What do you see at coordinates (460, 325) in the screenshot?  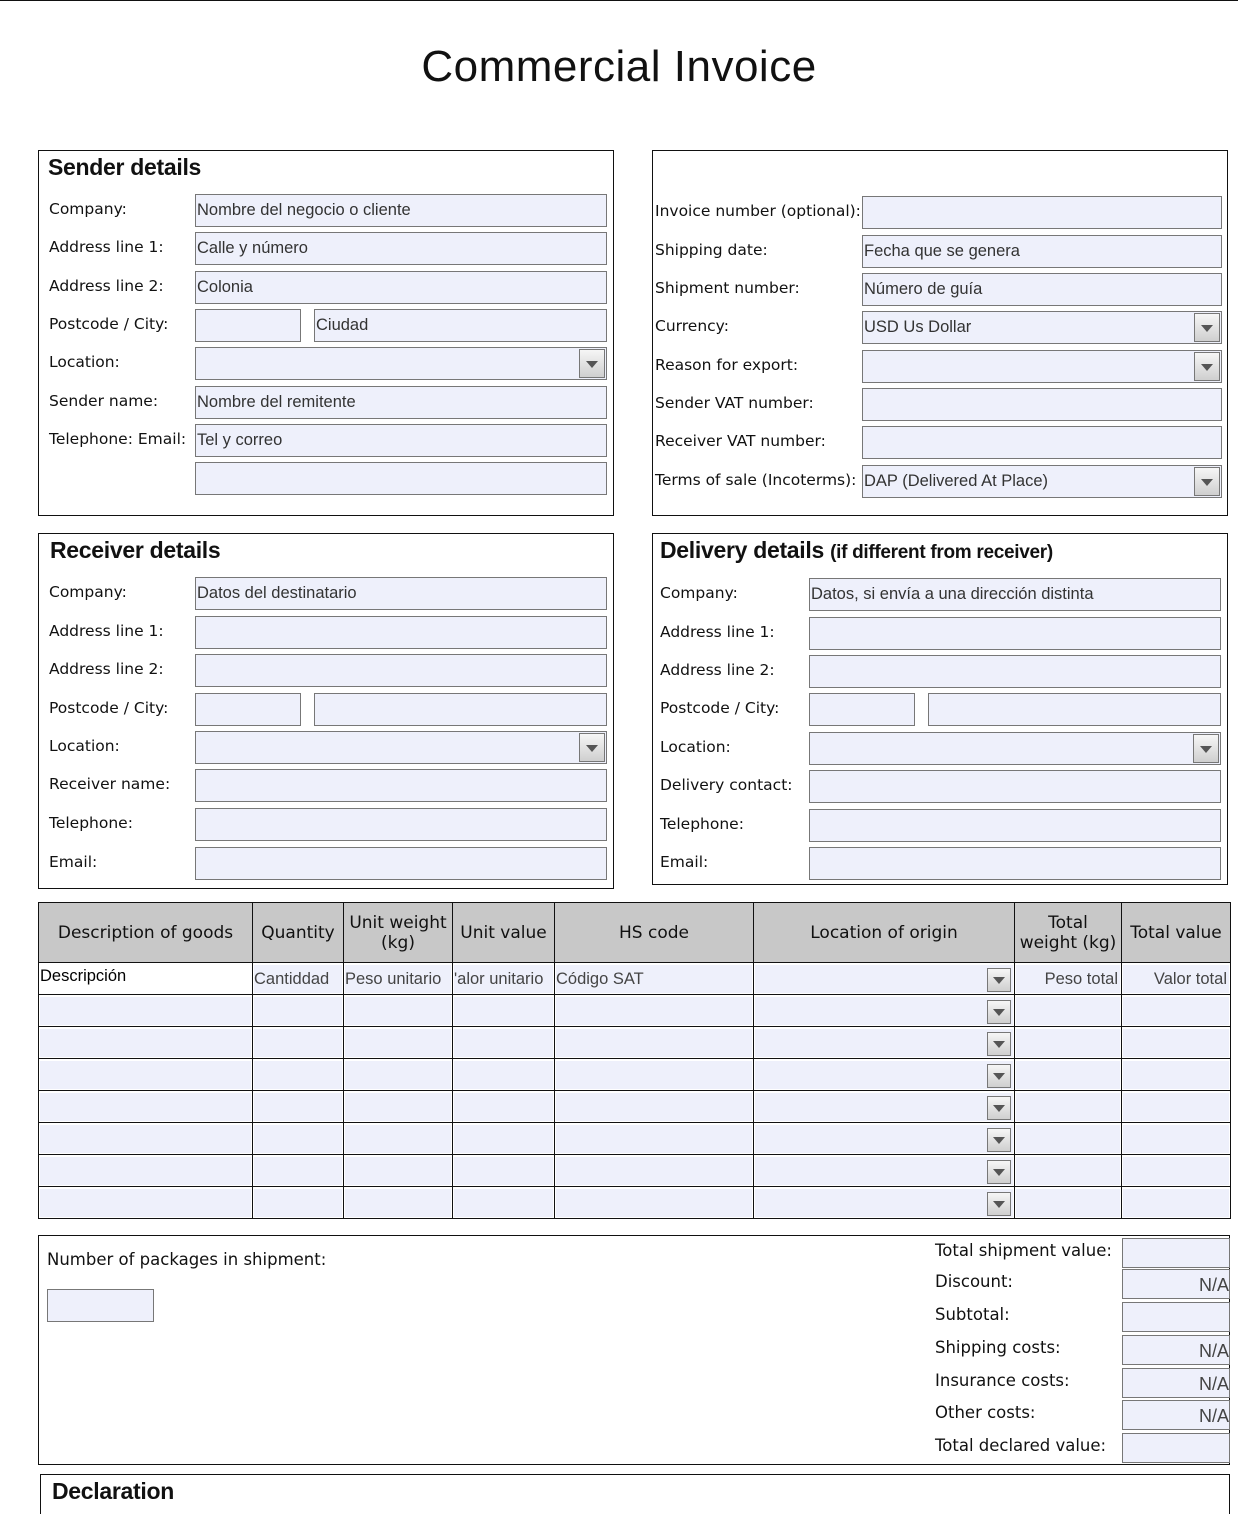 I see `sender-city-input: Ciudad` at bounding box center [460, 325].